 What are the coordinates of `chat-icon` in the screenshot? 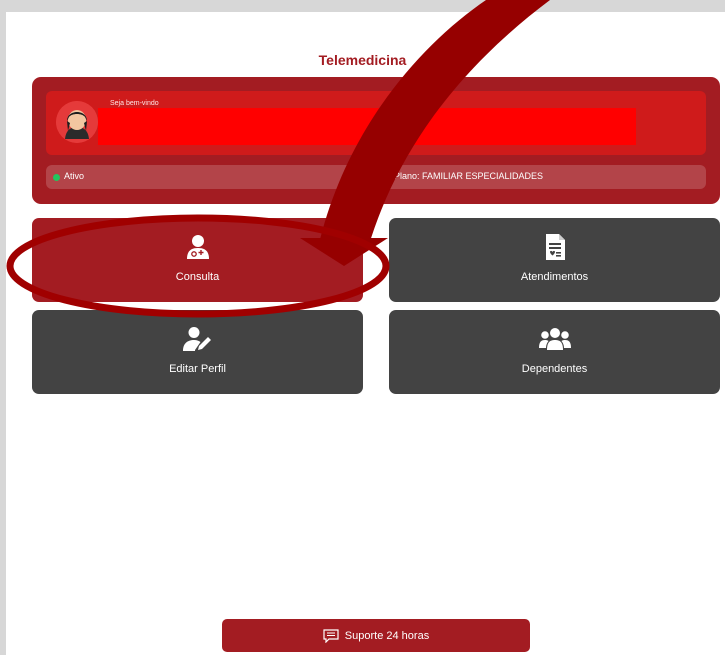 It's located at (331, 635).